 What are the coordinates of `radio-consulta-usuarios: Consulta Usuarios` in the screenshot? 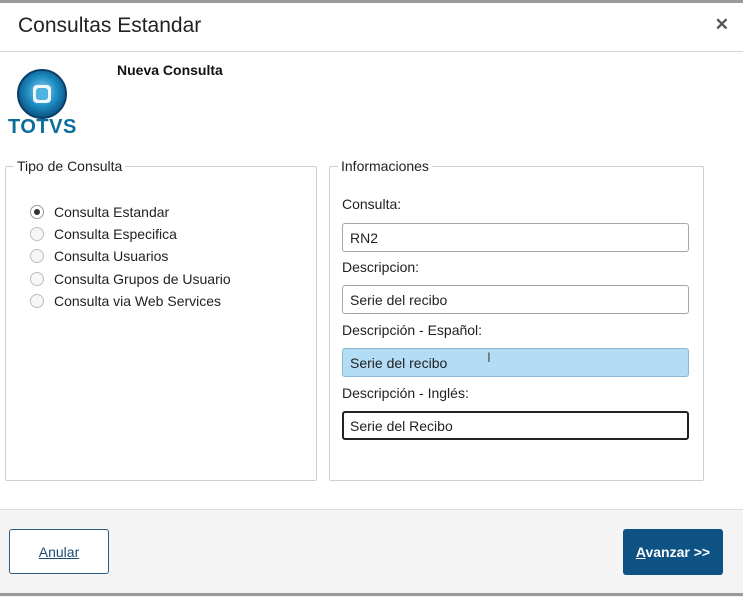 It's located at (99, 256).